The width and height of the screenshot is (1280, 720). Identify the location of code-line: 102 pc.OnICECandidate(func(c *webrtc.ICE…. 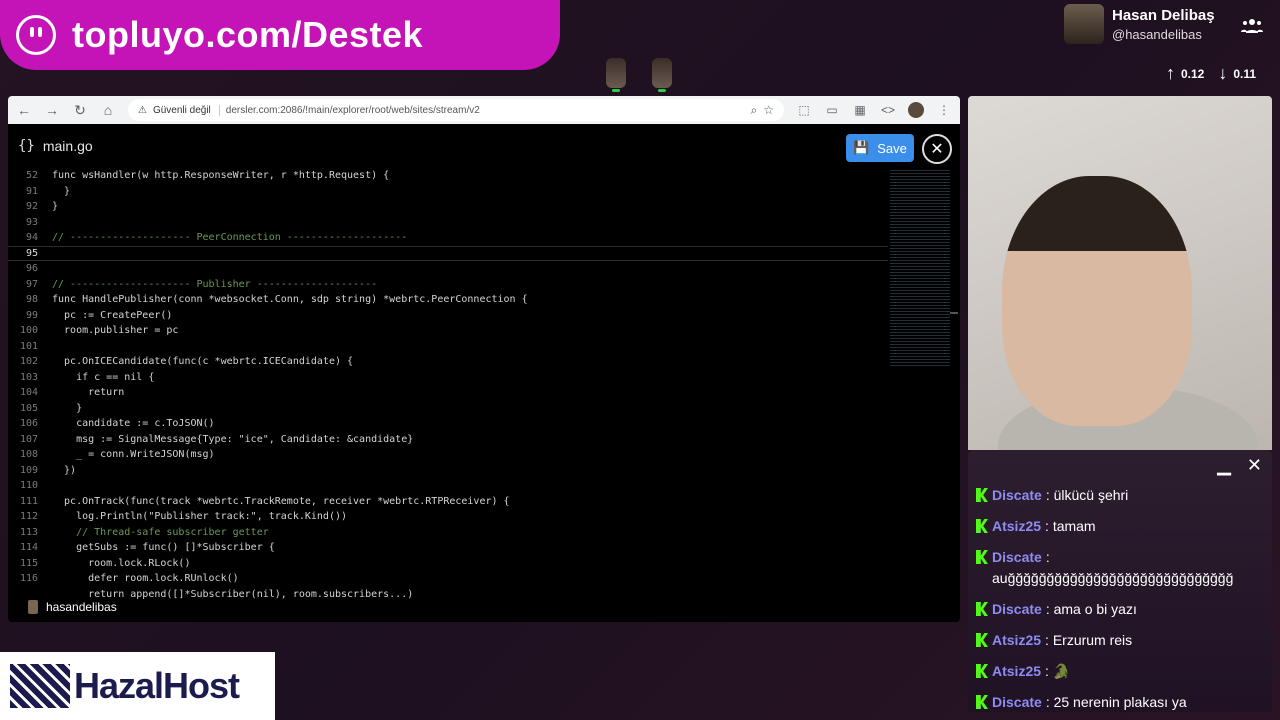
(448, 362).